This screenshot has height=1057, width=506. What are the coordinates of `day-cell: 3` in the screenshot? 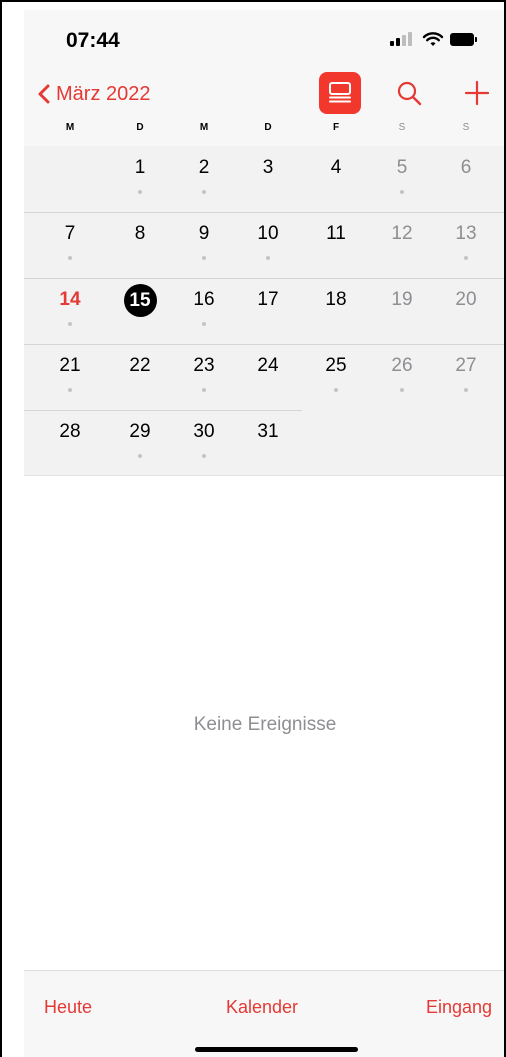 It's located at (268, 178).